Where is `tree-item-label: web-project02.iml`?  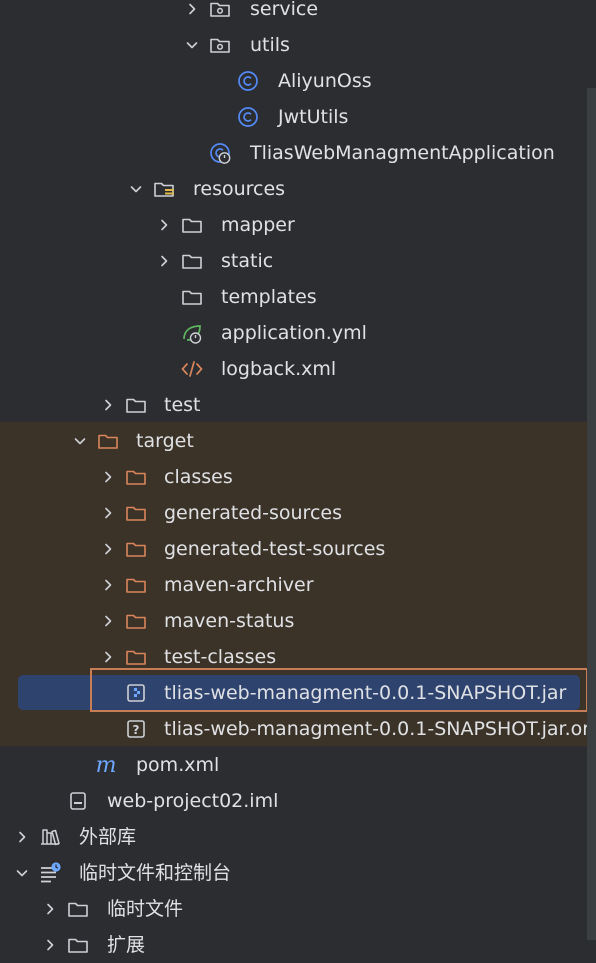 tree-item-label: web-project02.iml is located at coordinates (193, 801).